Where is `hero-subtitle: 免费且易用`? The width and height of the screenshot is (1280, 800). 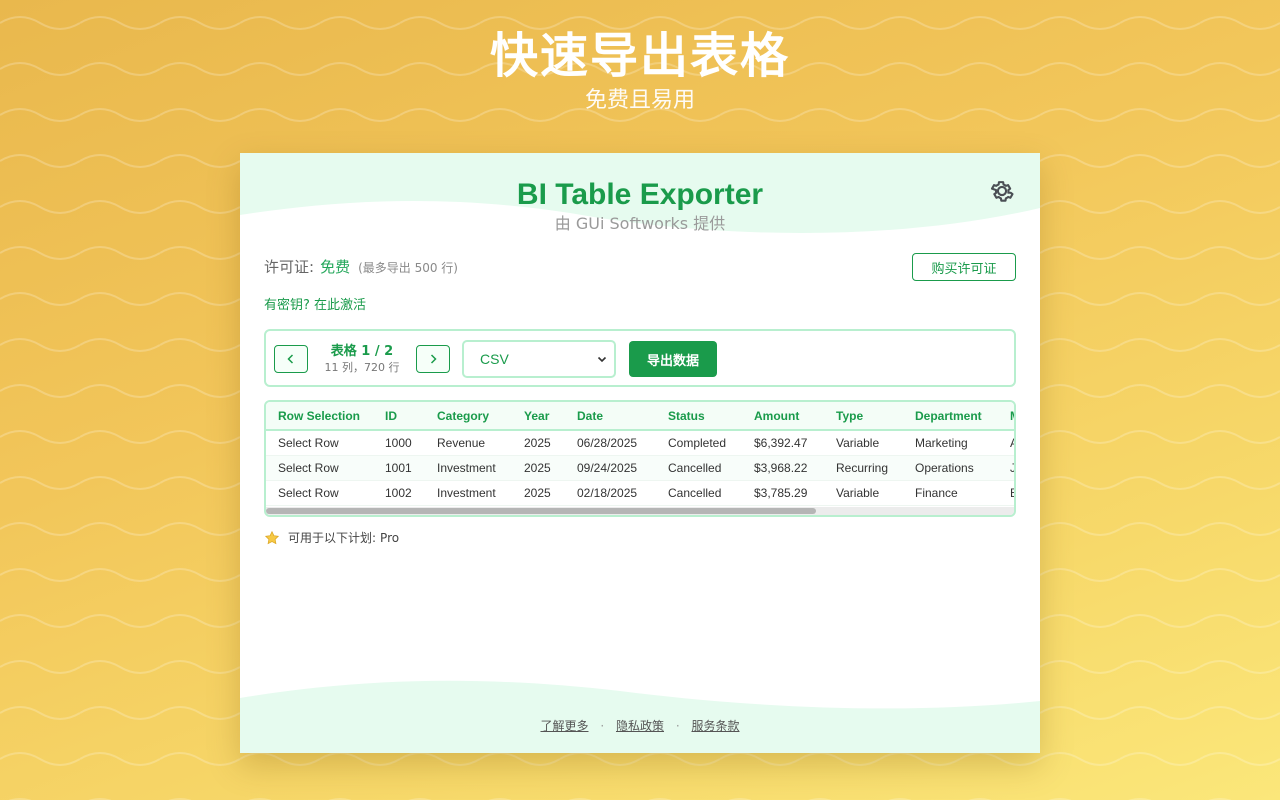 hero-subtitle: 免费且易用 is located at coordinates (639, 100).